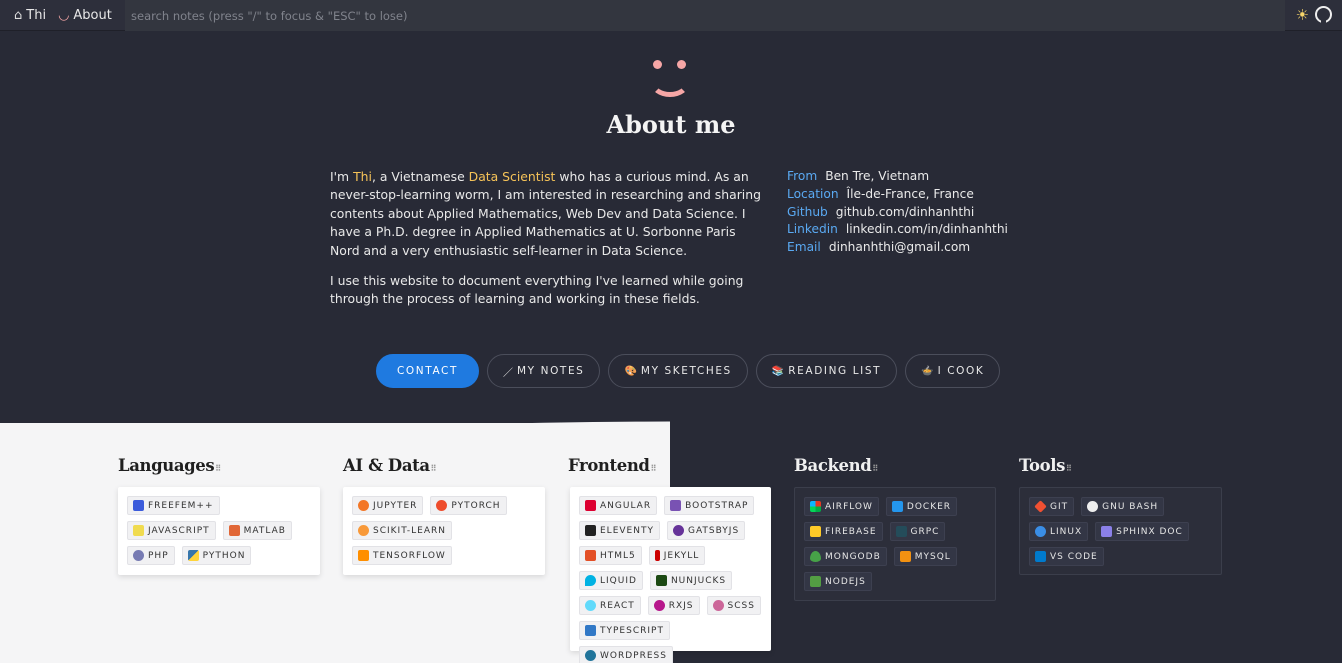 The width and height of the screenshot is (1342, 663). I want to click on sun-icon: ☀, so click(1302, 15).